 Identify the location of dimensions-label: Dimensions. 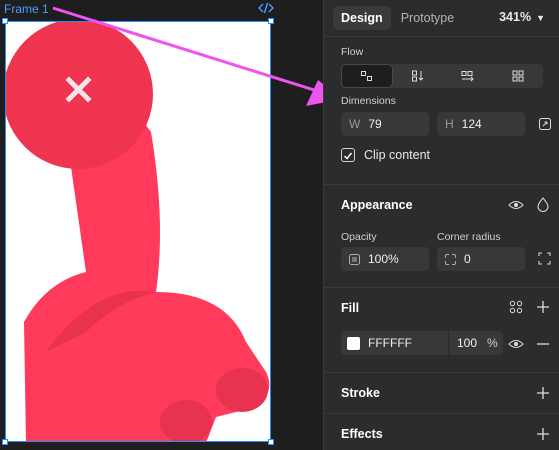
(368, 101).